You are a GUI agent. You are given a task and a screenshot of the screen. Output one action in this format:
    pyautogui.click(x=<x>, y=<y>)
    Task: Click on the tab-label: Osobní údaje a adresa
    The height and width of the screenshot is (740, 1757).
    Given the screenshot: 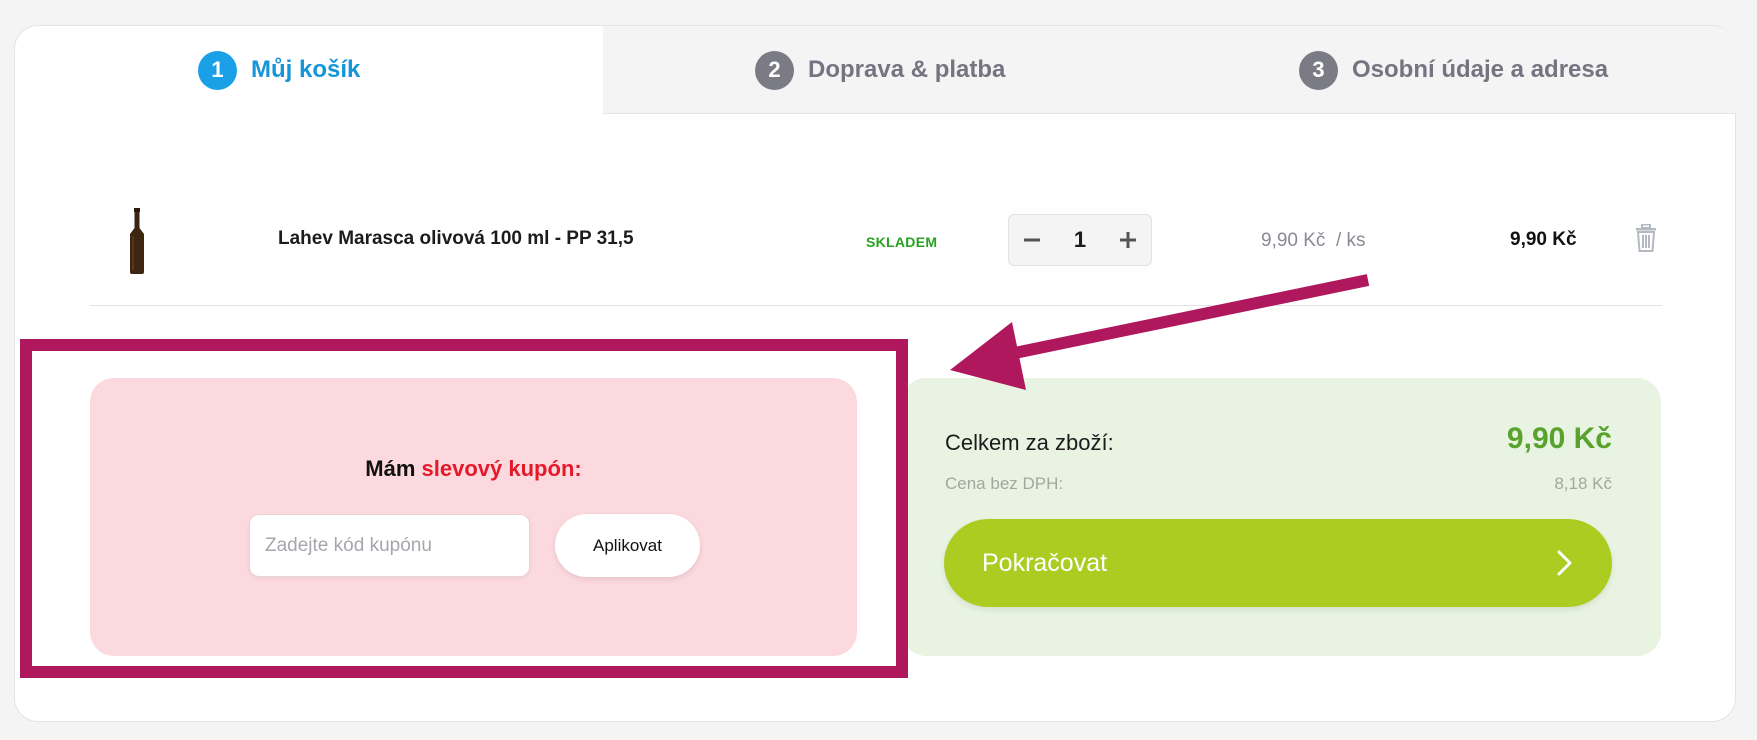 What is the action you would take?
    pyautogui.click(x=1480, y=69)
    